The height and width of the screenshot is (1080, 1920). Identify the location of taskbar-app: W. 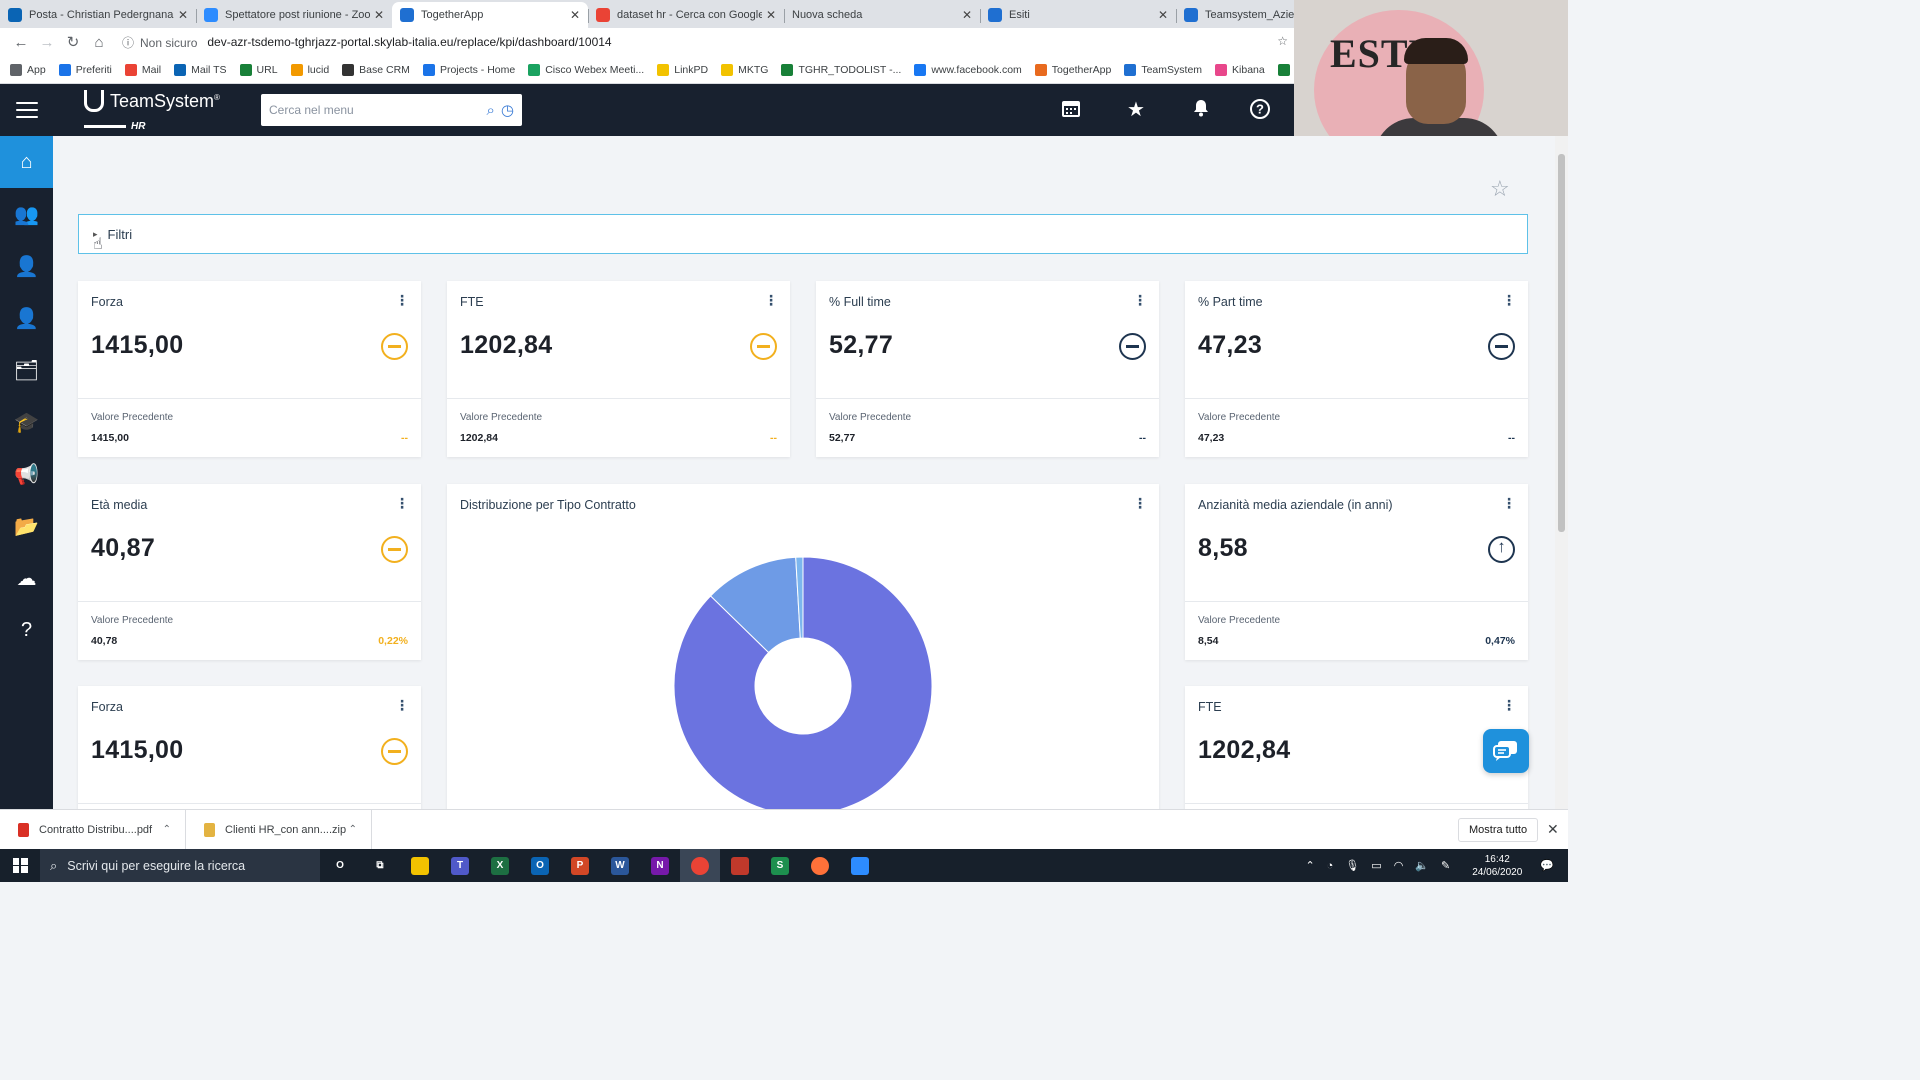
(620, 865).